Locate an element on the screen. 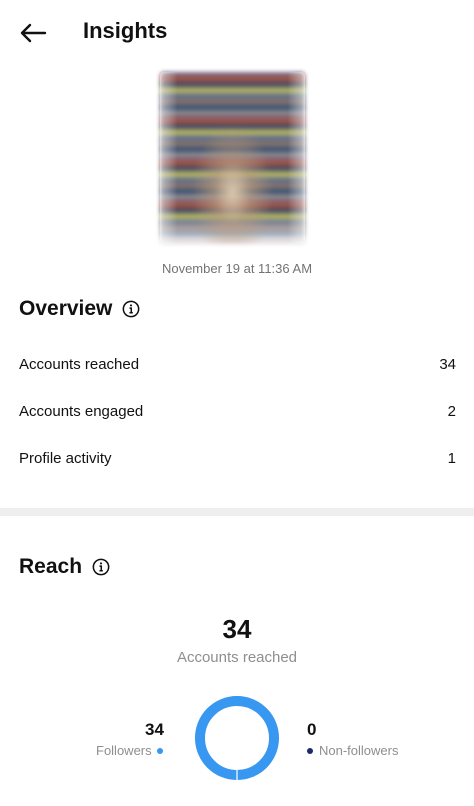  non-followers-label: Non-followers is located at coordinates (359, 750).